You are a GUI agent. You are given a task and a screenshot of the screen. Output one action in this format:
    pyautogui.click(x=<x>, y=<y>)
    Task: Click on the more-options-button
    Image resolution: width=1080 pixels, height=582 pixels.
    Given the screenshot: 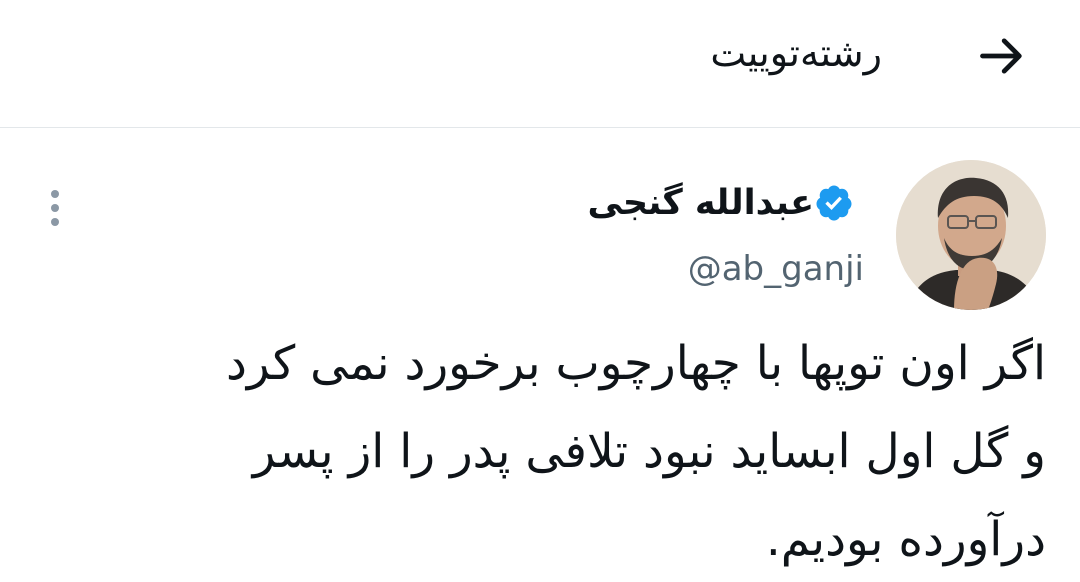 What is the action you would take?
    pyautogui.click(x=55, y=208)
    